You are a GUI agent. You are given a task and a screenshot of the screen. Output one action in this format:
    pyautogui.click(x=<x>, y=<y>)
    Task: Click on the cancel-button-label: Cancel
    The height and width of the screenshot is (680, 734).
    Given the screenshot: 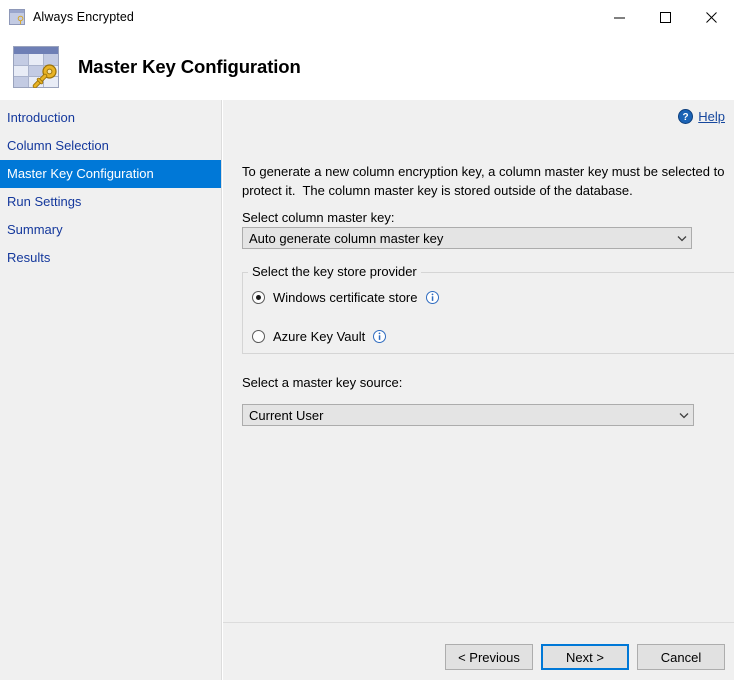 What is the action you would take?
    pyautogui.click(x=681, y=657)
    